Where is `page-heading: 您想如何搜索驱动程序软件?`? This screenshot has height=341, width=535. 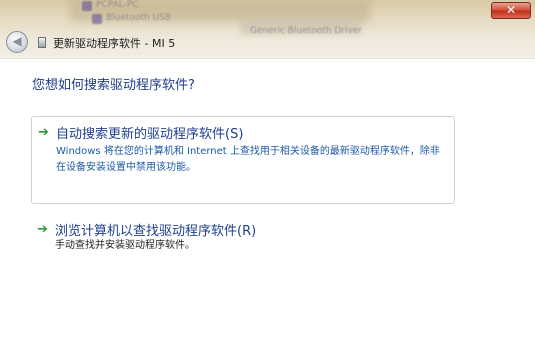 page-heading: 您想如何搜索驱动程序软件? is located at coordinates (113, 85).